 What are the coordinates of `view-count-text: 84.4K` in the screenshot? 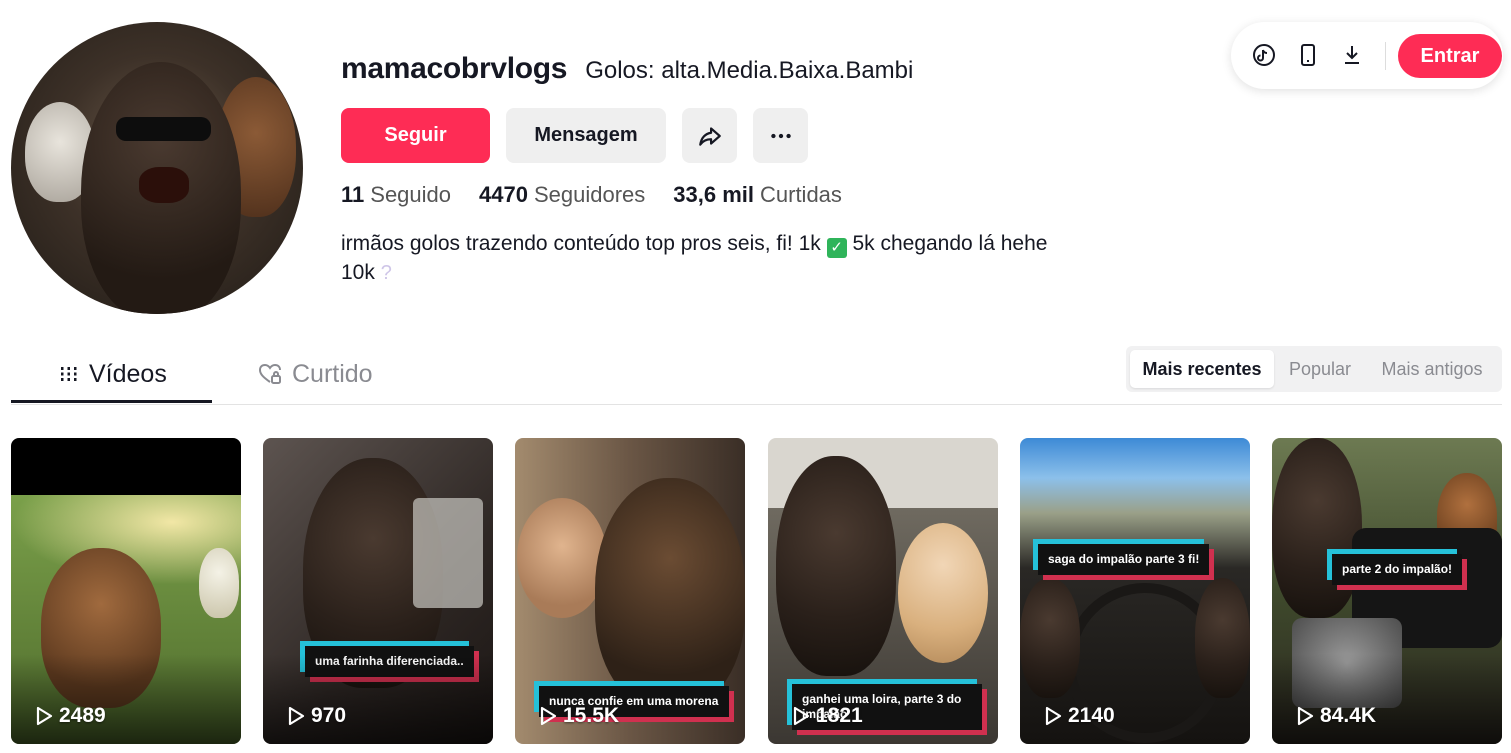 It's located at (1348, 715).